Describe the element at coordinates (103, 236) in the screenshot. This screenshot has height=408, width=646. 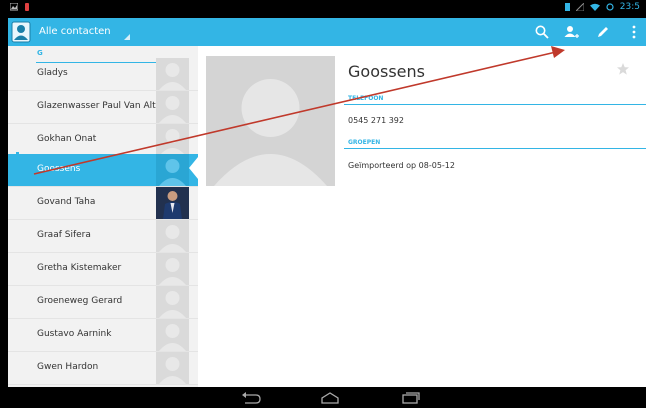
I see `list-item: Graaf Sifera` at that location.